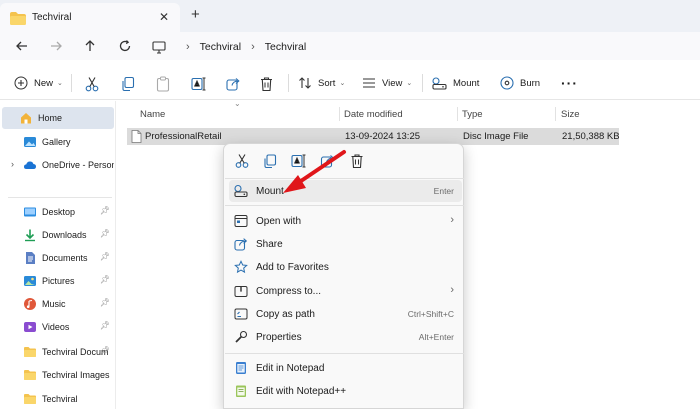  What do you see at coordinates (60, 304) in the screenshot?
I see `sidebar-item-music: Music 📌︎` at bounding box center [60, 304].